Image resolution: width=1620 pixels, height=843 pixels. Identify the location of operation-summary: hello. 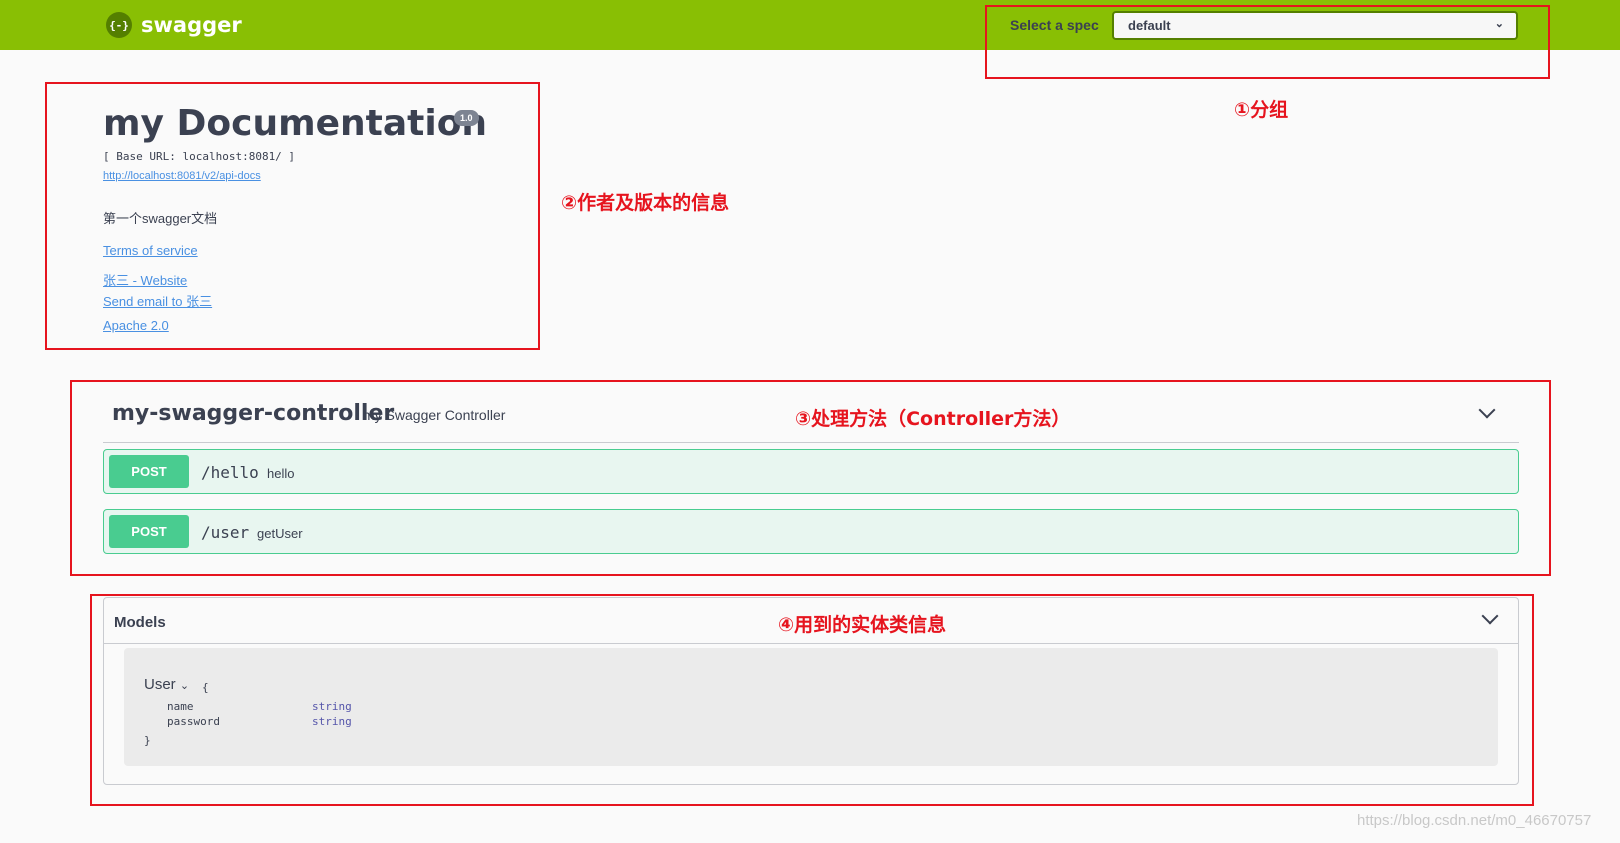
(281, 473).